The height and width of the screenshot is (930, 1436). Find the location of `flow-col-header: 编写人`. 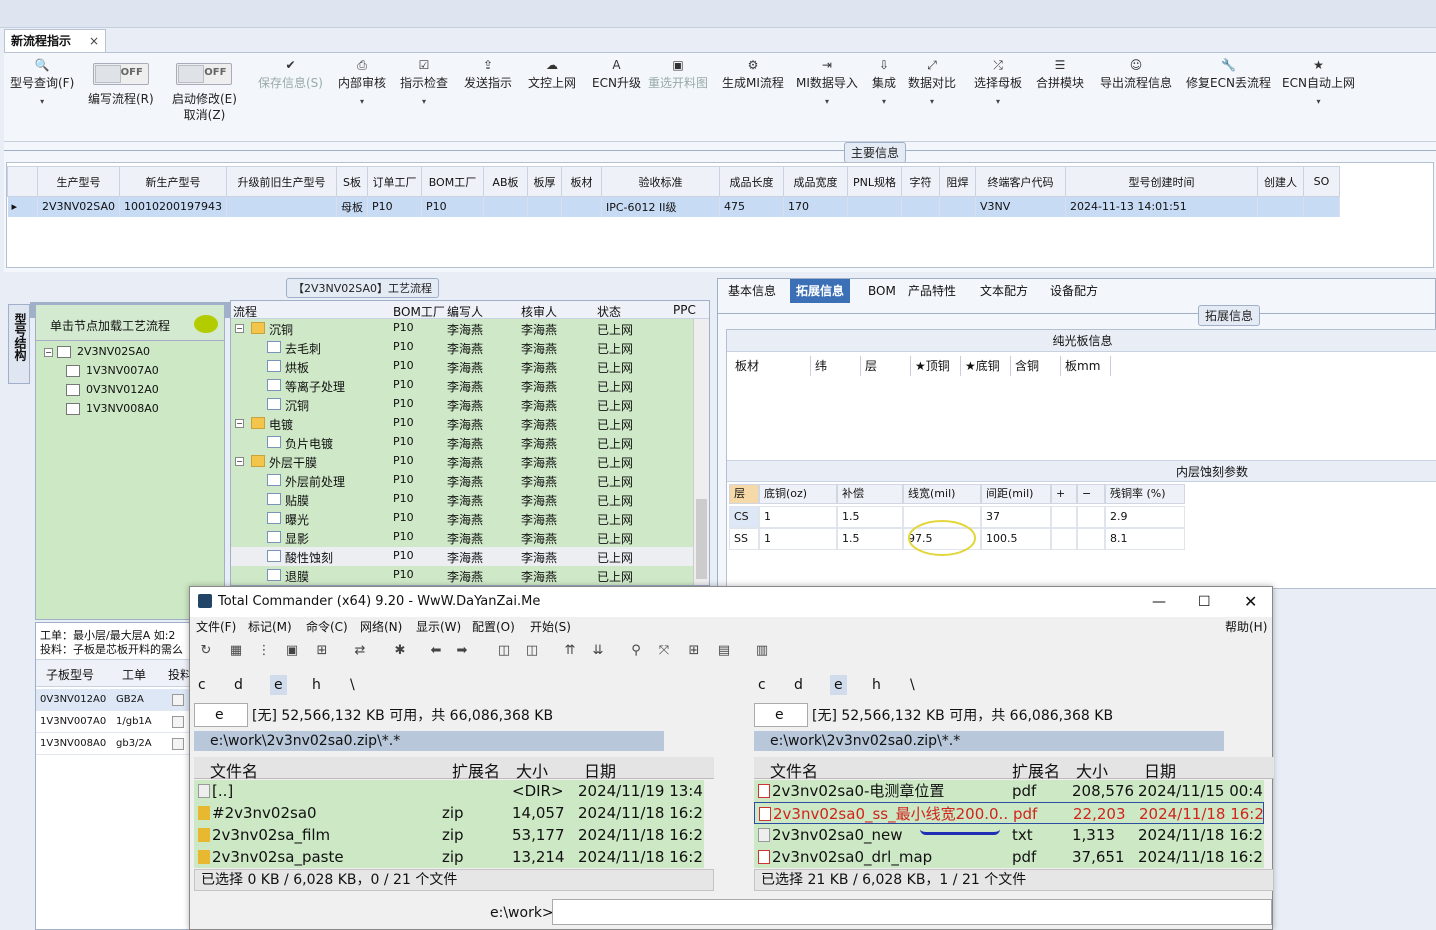

flow-col-header: 编写人 is located at coordinates (465, 311).